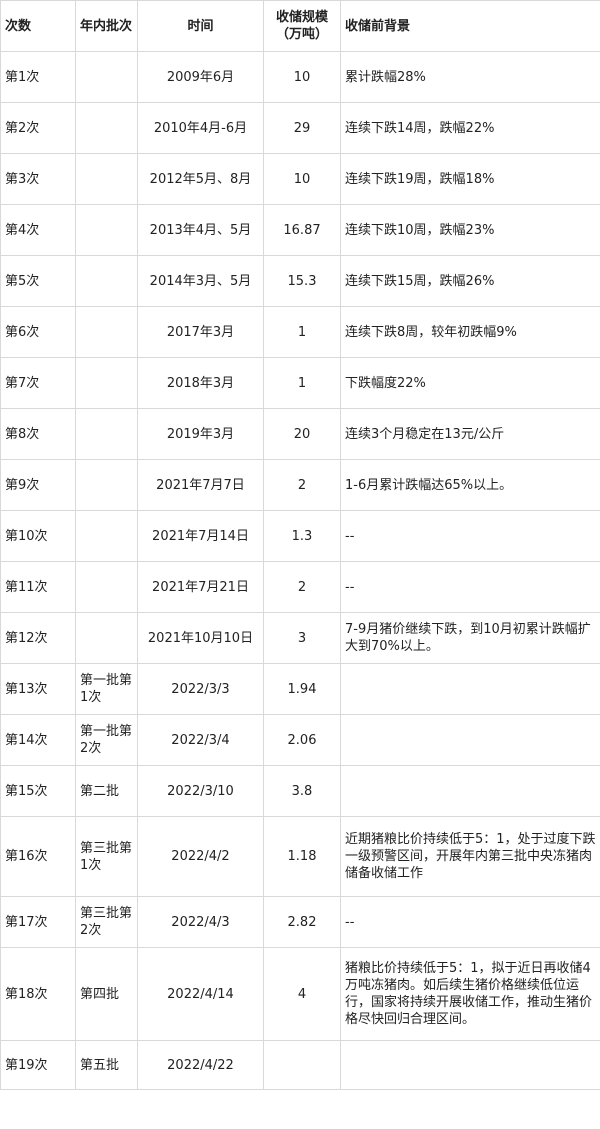 The width and height of the screenshot is (600, 1129). I want to click on cell-batch: 第四批, so click(106, 994).